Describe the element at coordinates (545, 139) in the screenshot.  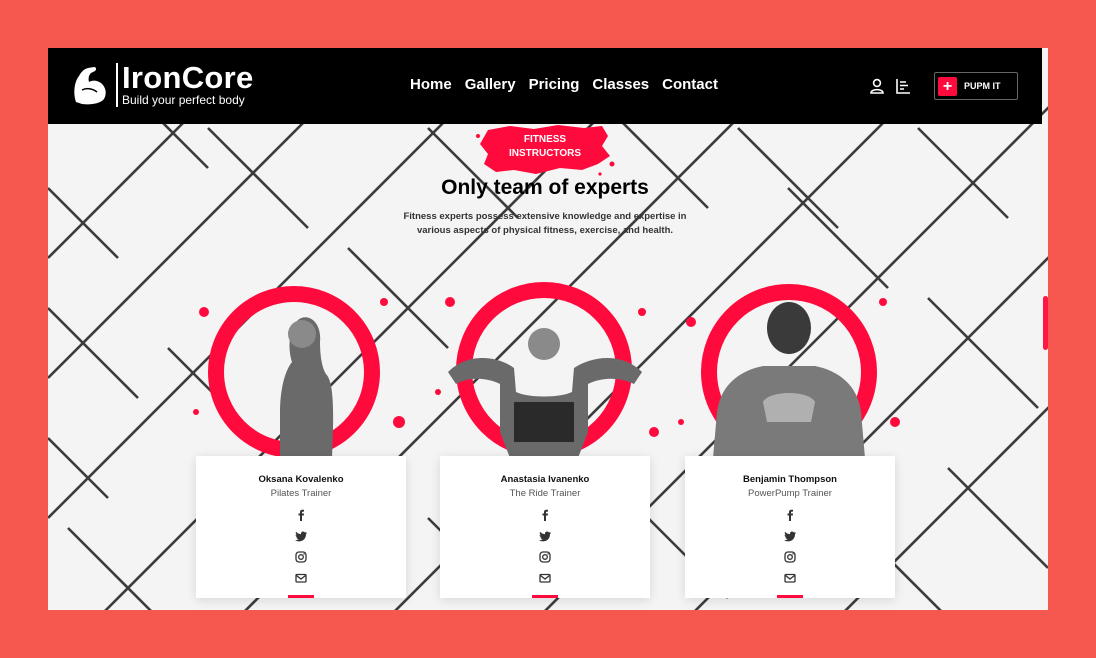
I see `badge-line-1: FITNESS` at that location.